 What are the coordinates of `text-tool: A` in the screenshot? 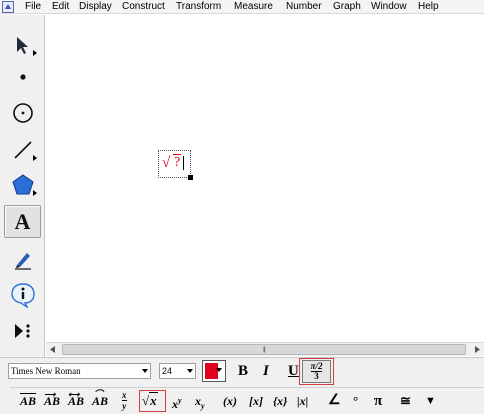 It's located at (22, 221).